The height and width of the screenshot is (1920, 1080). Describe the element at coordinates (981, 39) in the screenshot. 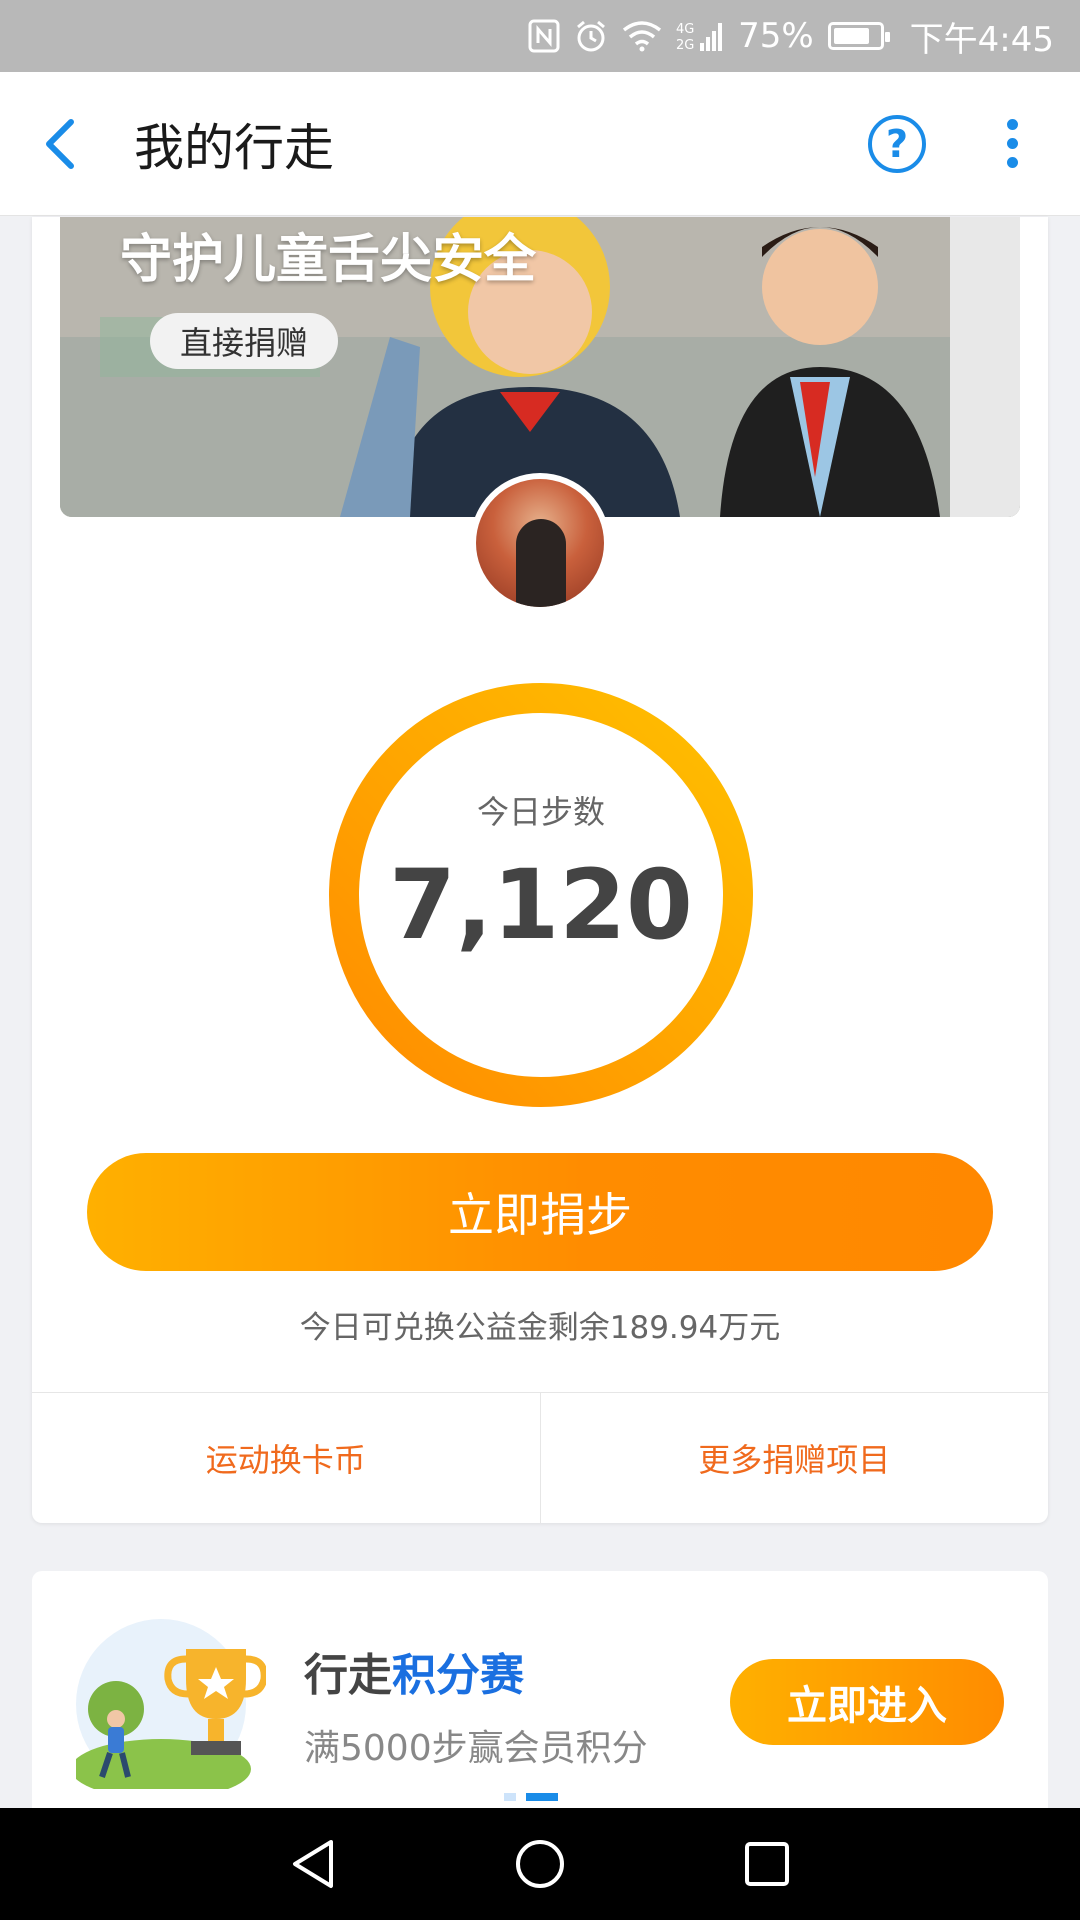

I see `clock: 下午4:45` at that location.